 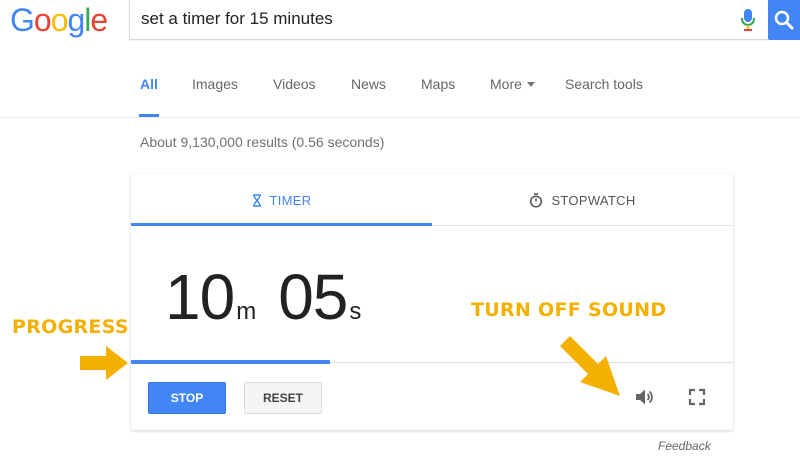 What do you see at coordinates (506, 84) in the screenshot?
I see `tab-more-label: More` at bounding box center [506, 84].